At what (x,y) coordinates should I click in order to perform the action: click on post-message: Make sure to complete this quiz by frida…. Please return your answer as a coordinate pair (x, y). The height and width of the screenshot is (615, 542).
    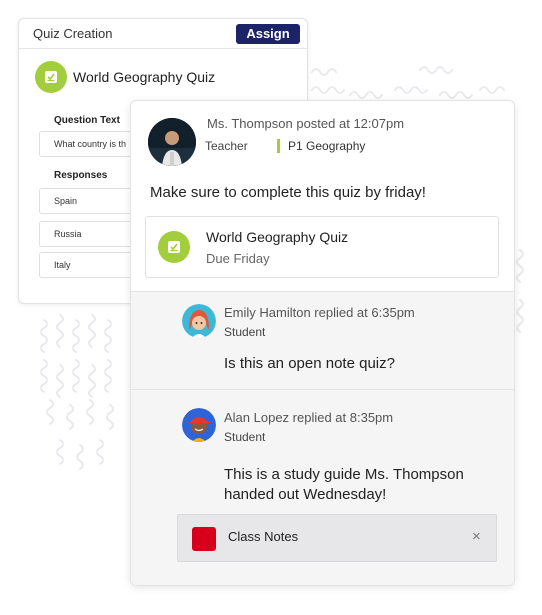
    Looking at the image, I should click on (288, 192).